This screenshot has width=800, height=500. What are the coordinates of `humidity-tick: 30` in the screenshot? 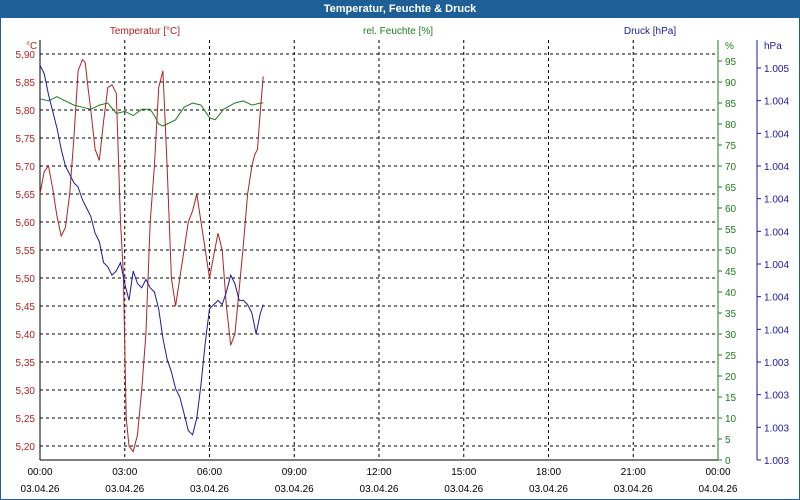 It's located at (731, 335).